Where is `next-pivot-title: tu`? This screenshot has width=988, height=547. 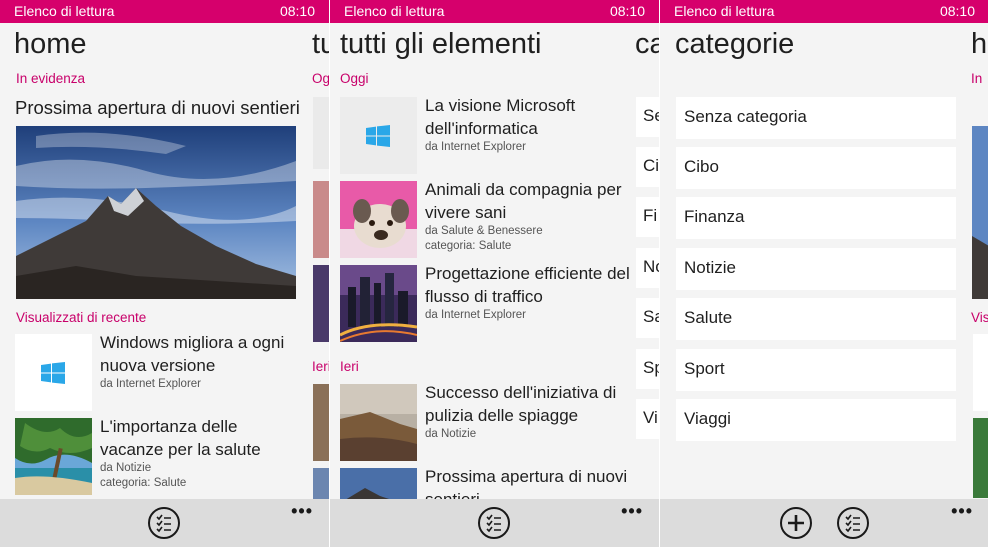
next-pivot-title: tu is located at coordinates (320, 44).